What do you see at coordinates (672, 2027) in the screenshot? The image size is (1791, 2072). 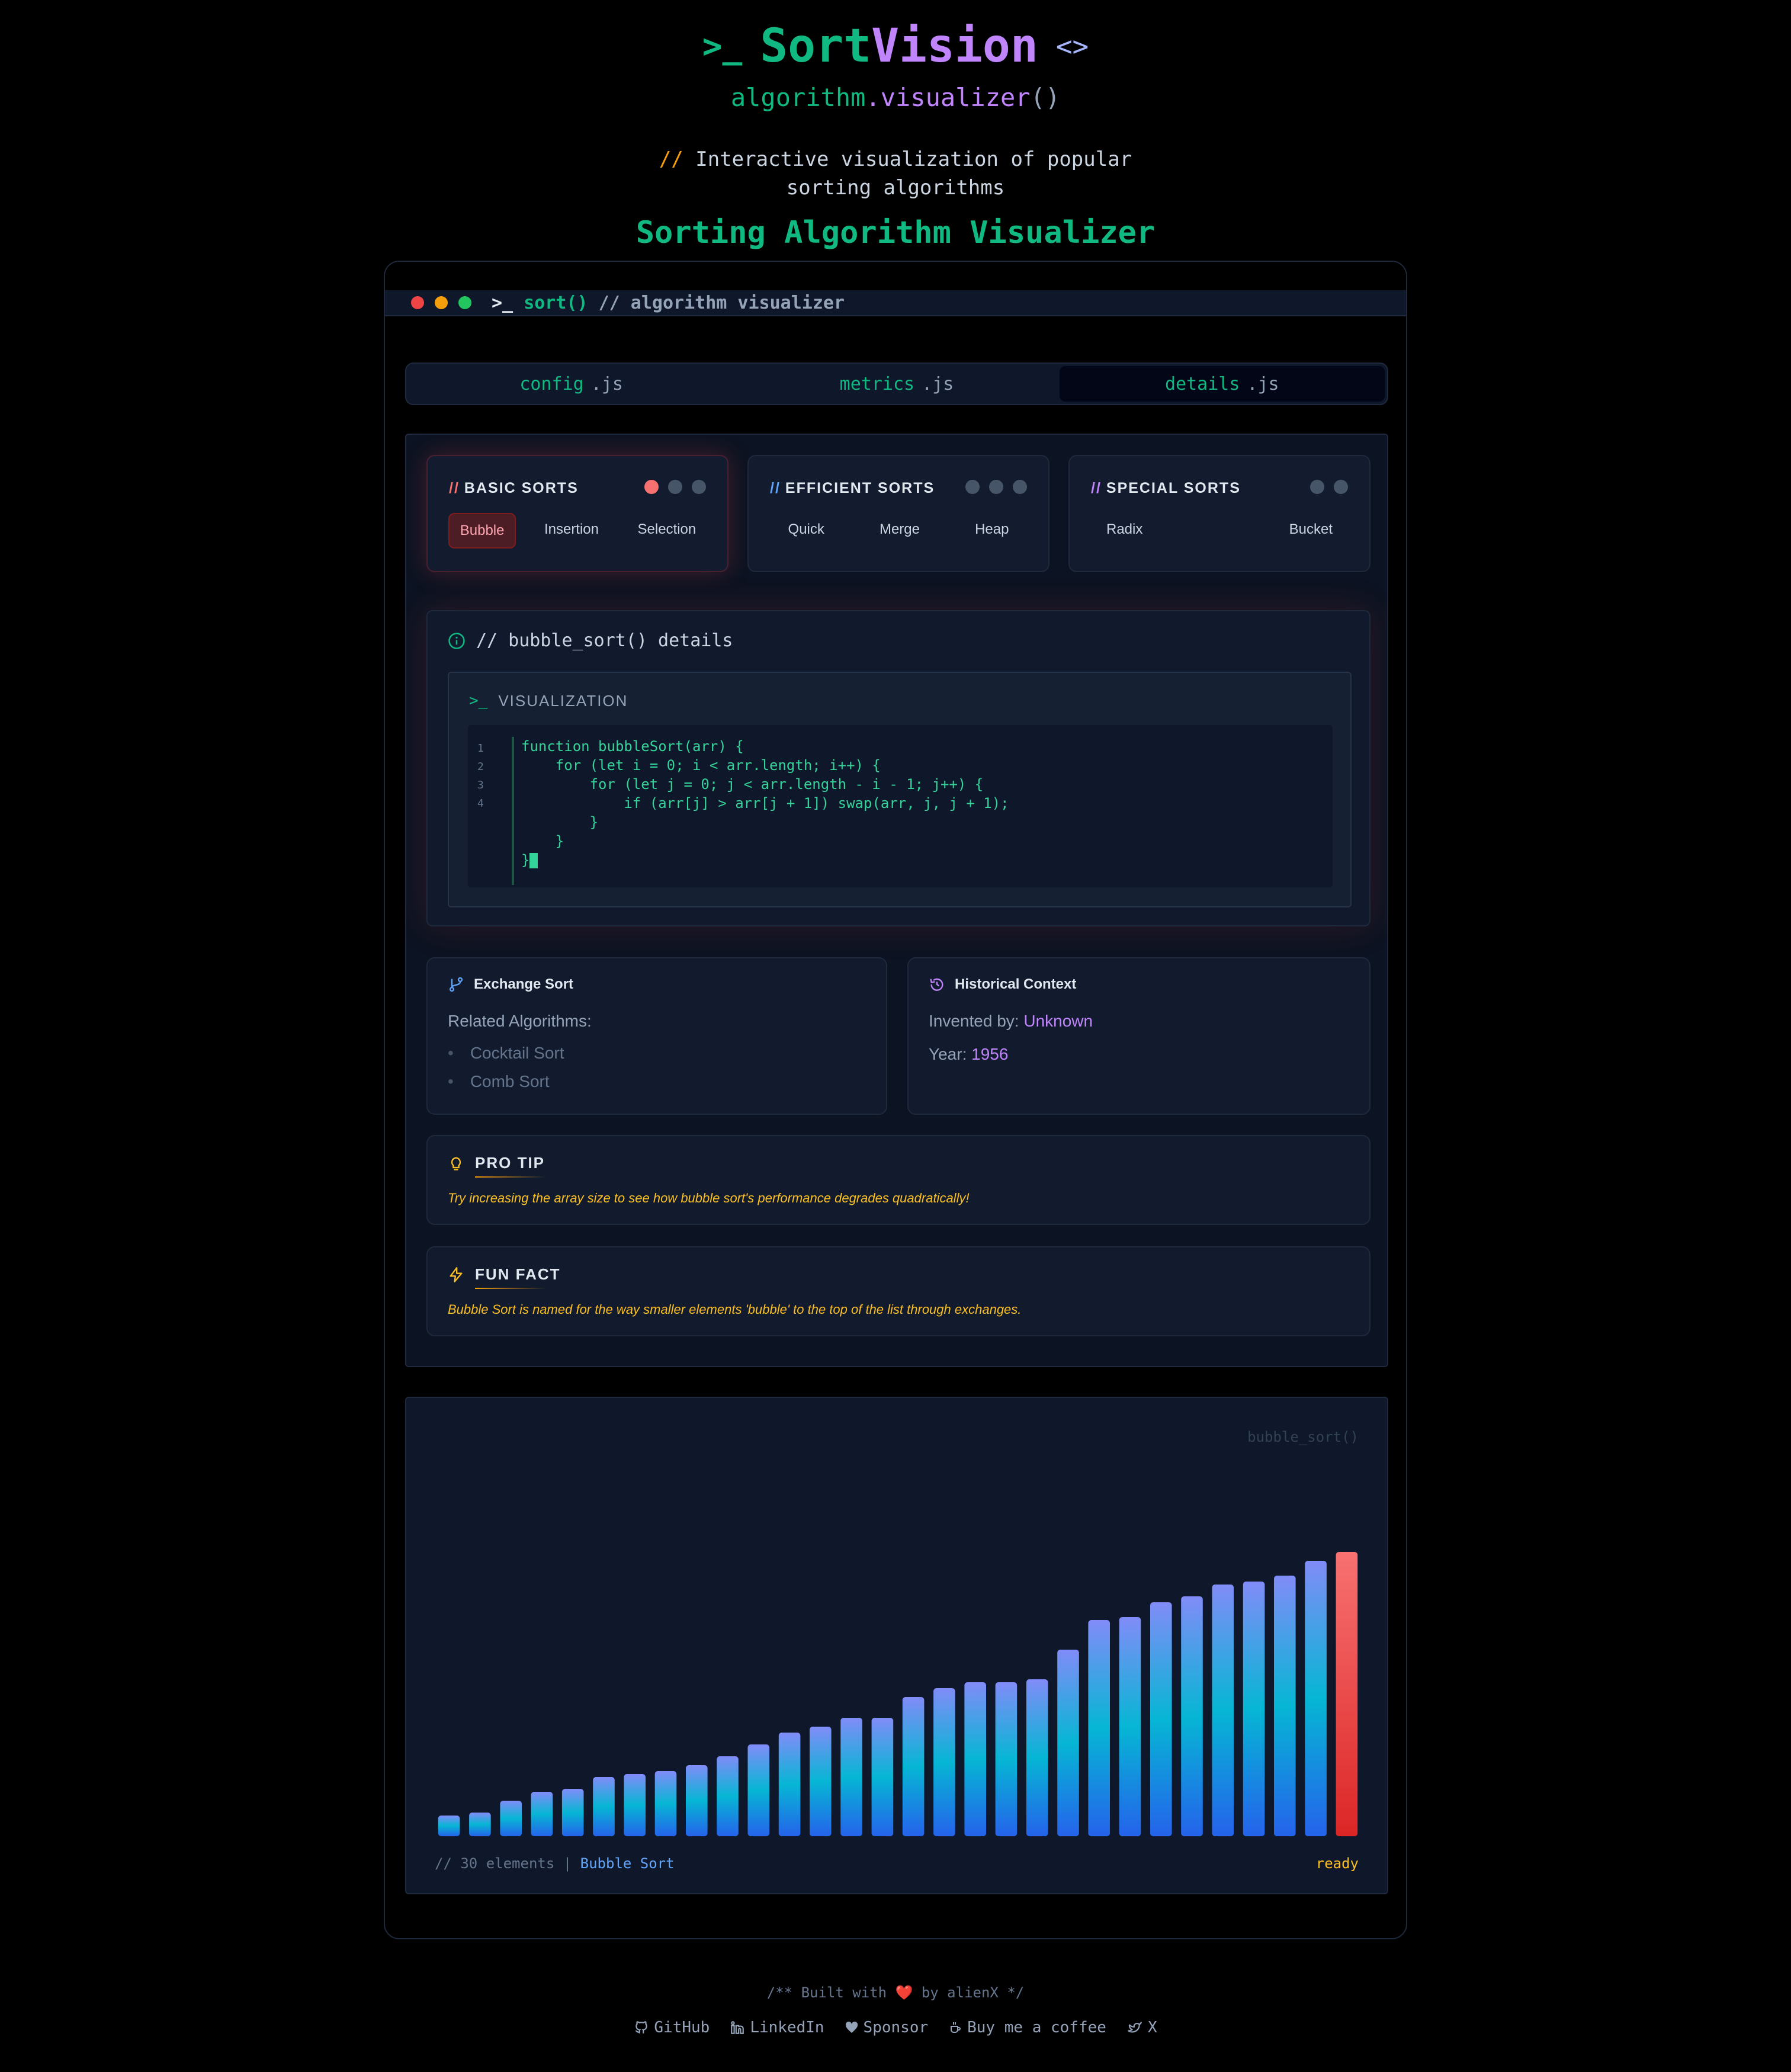 I see `github-link: GitHub` at bounding box center [672, 2027].